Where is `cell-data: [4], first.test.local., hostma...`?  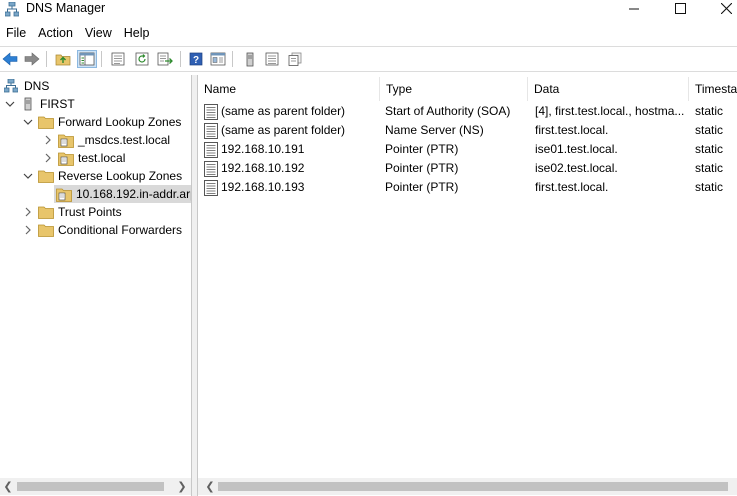
cell-data: [4], first.test.local., hostma... is located at coordinates (610, 111).